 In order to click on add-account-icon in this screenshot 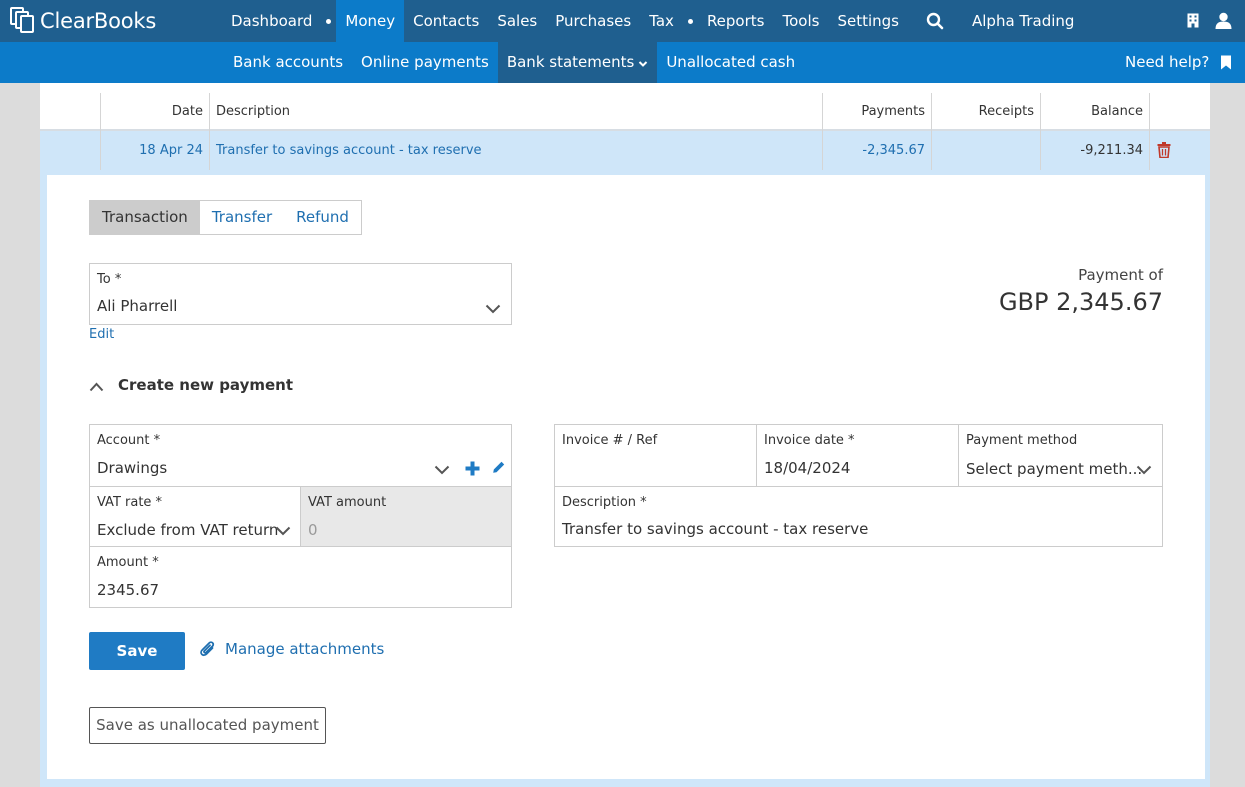, I will do `click(472, 468)`.